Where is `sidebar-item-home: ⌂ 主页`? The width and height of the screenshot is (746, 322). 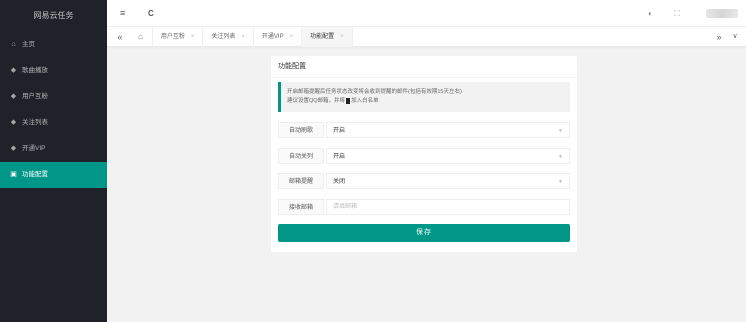 sidebar-item-home: ⌂ 主页 is located at coordinates (53, 45).